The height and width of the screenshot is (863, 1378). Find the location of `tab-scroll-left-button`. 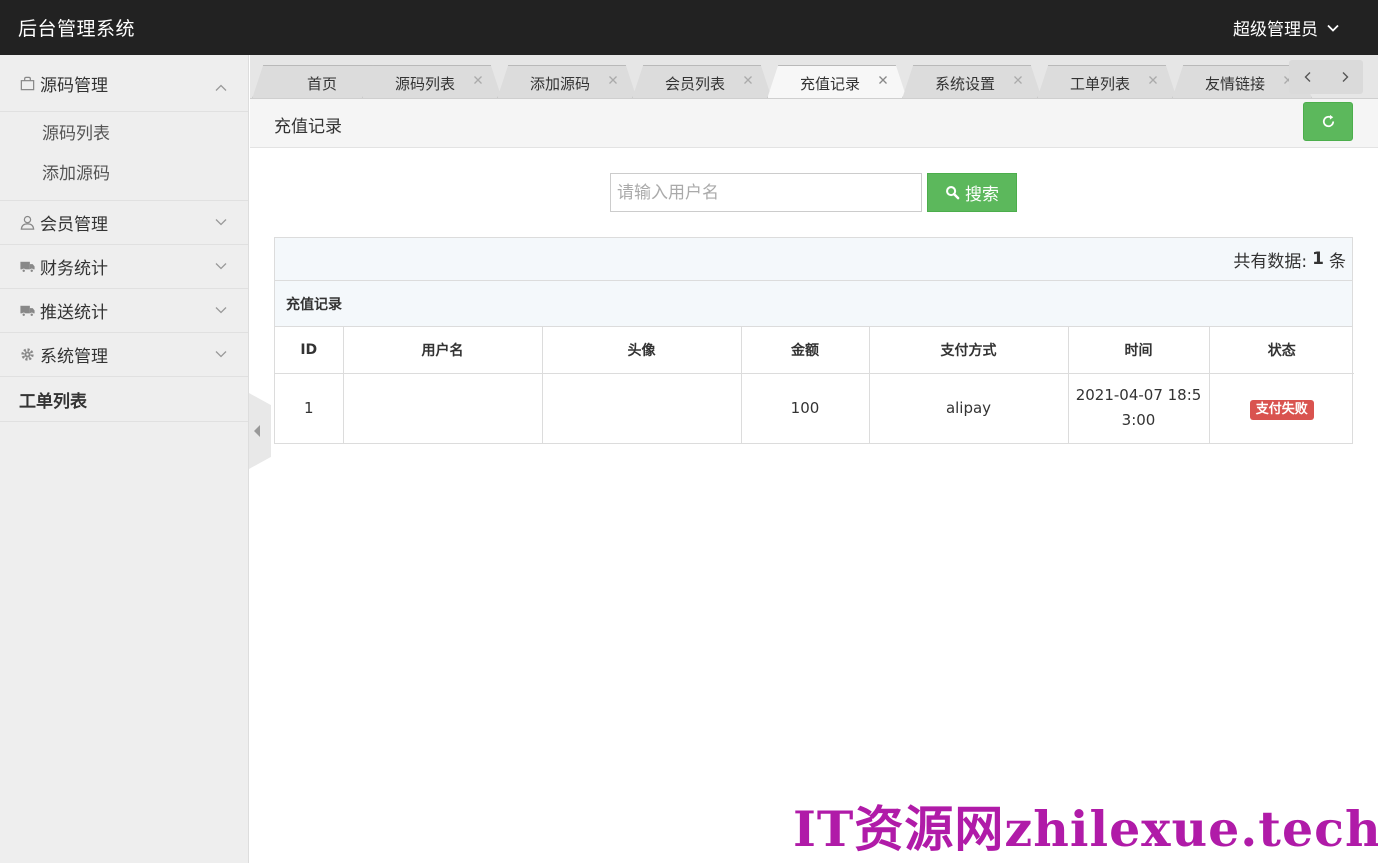

tab-scroll-left-button is located at coordinates (1307, 77).